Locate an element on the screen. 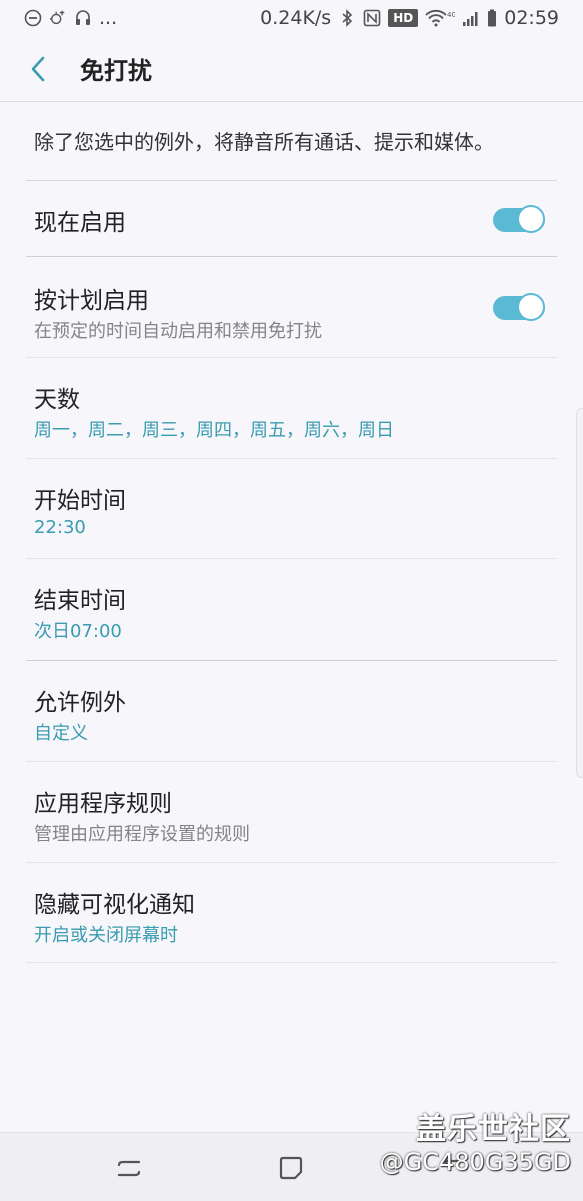  setting-subtitle: 22:30 is located at coordinates (60, 527).